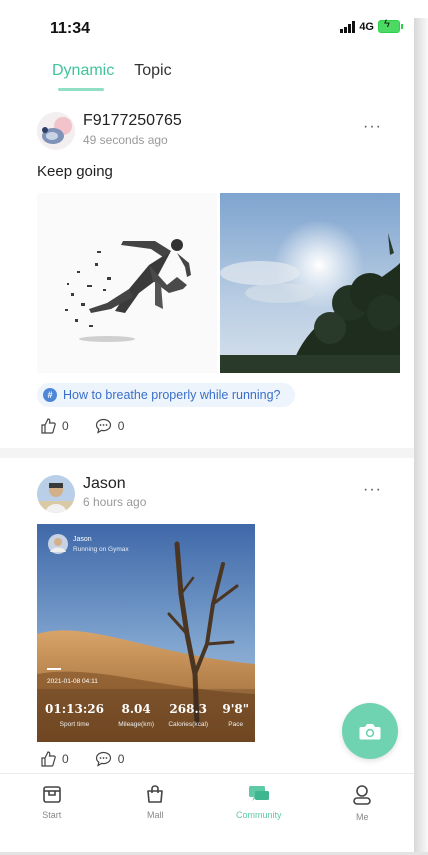 The image size is (428, 855). What do you see at coordinates (362, 795) in the screenshot?
I see `user-icon` at bounding box center [362, 795].